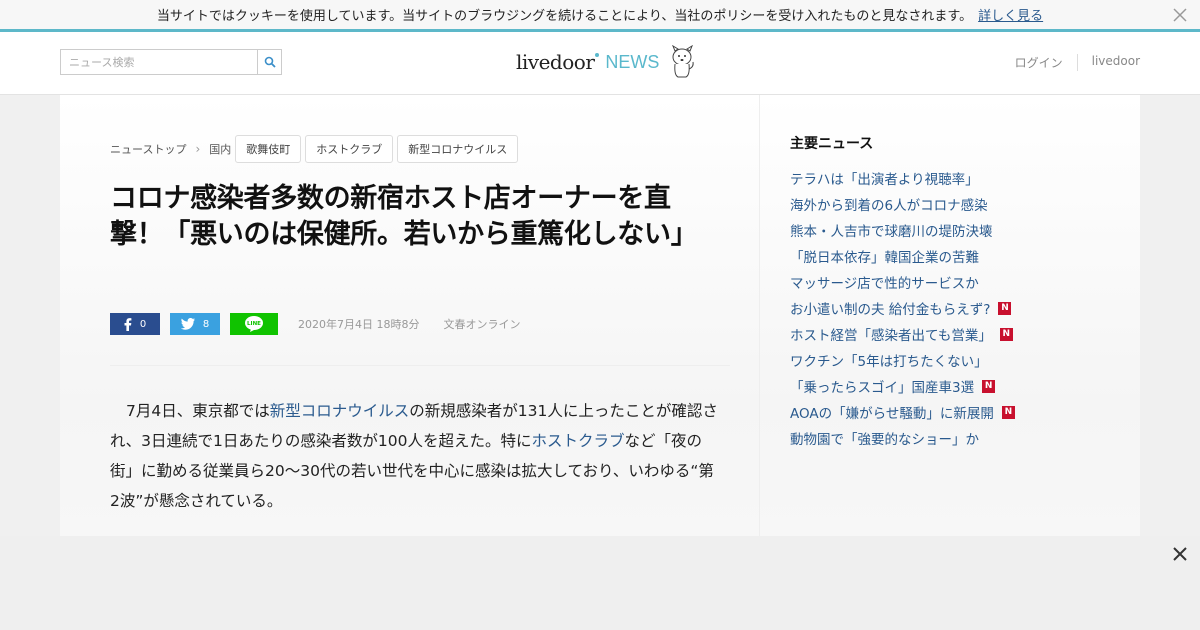  I want to click on article-divider, so click(420, 365).